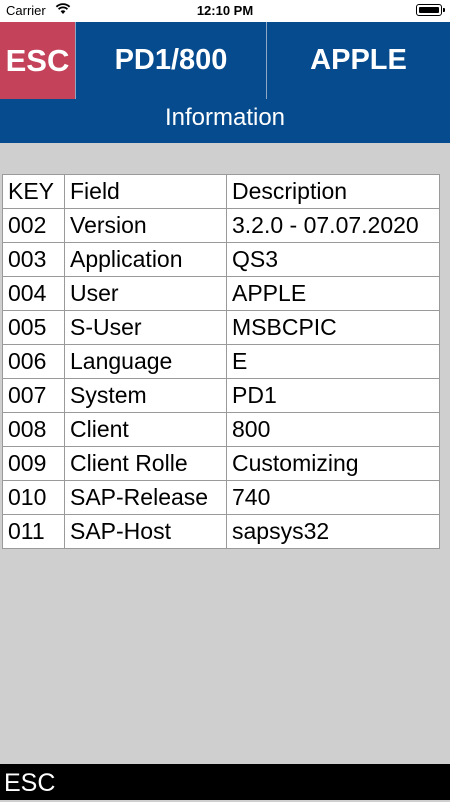  What do you see at coordinates (33, 327) in the screenshot?
I see `cell-key: 005` at bounding box center [33, 327].